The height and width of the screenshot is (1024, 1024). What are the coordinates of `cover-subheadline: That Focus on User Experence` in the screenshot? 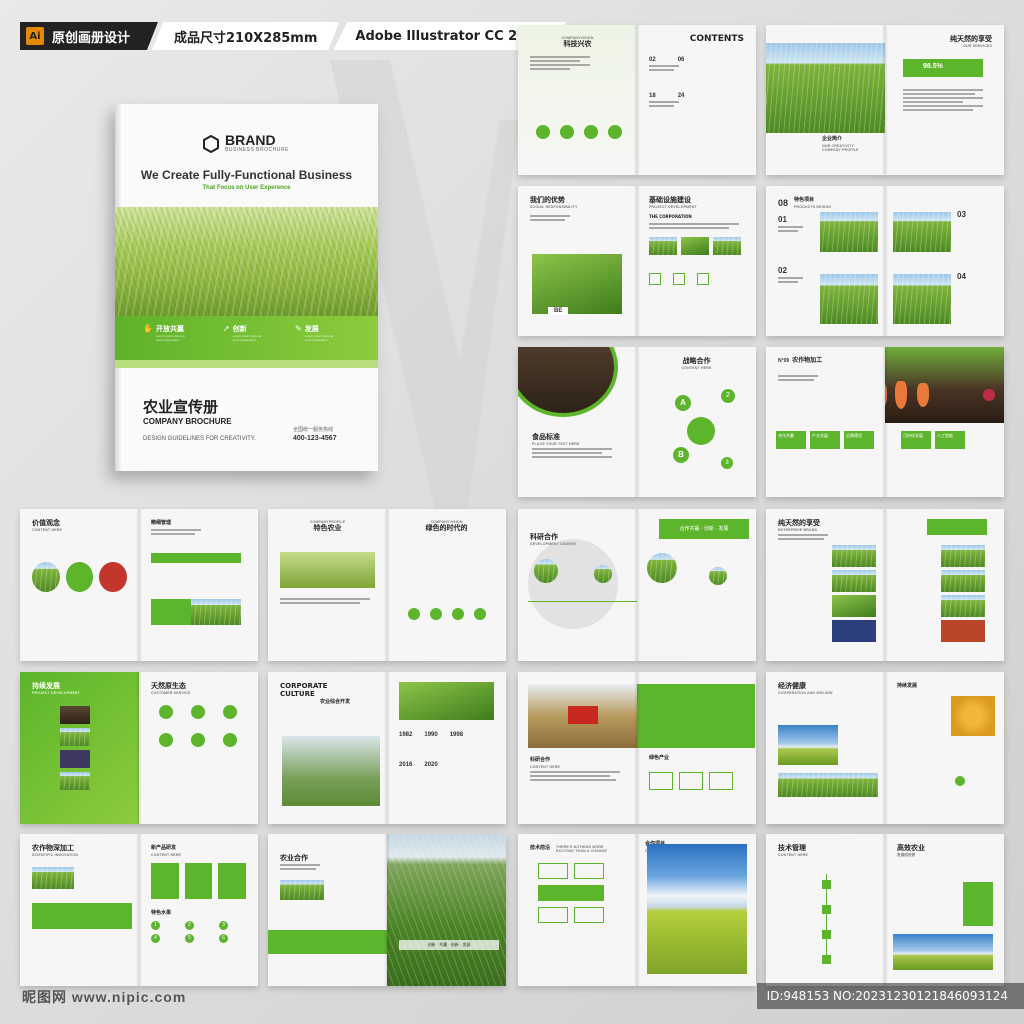 It's located at (246, 188).